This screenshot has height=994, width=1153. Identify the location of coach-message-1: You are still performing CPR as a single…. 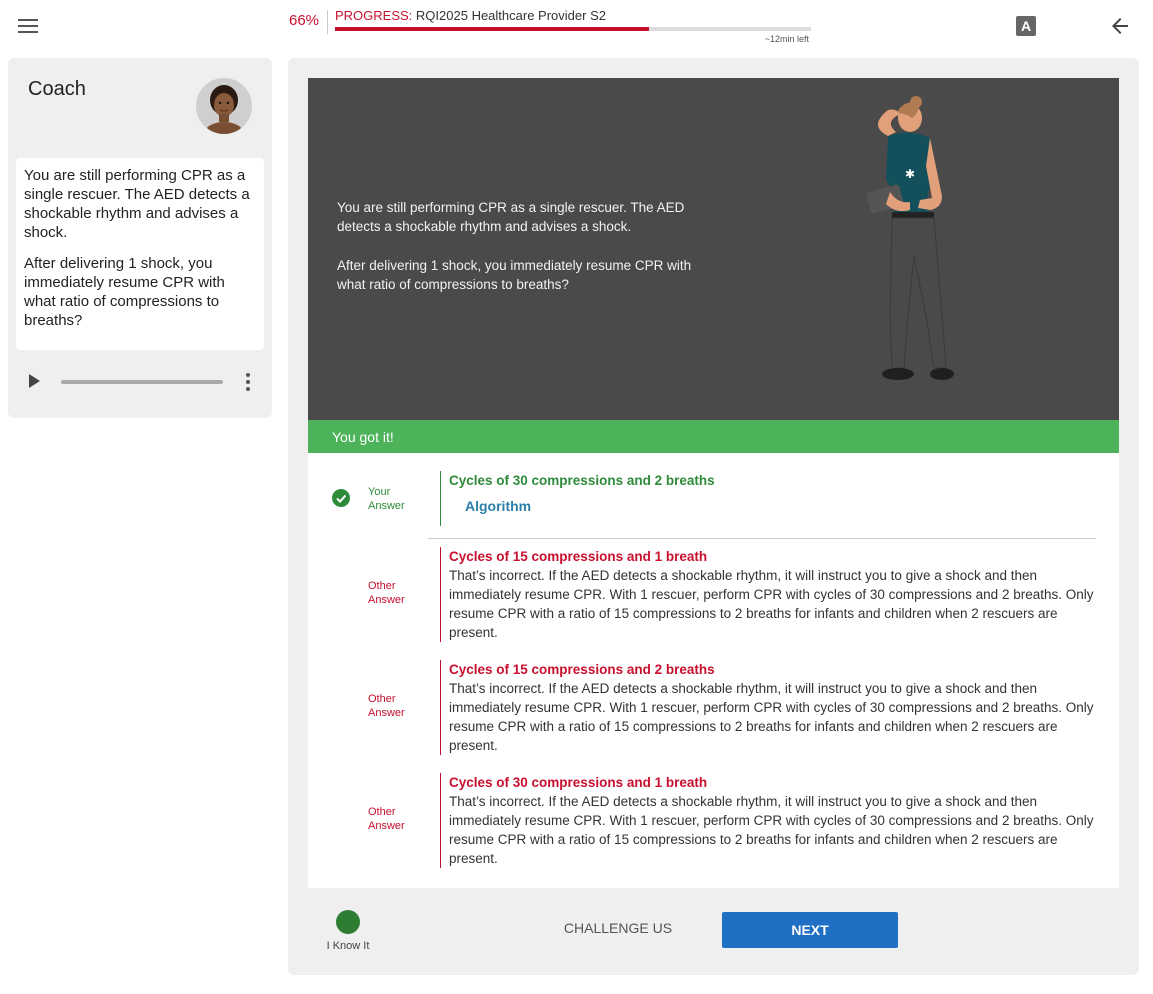
(137, 204).